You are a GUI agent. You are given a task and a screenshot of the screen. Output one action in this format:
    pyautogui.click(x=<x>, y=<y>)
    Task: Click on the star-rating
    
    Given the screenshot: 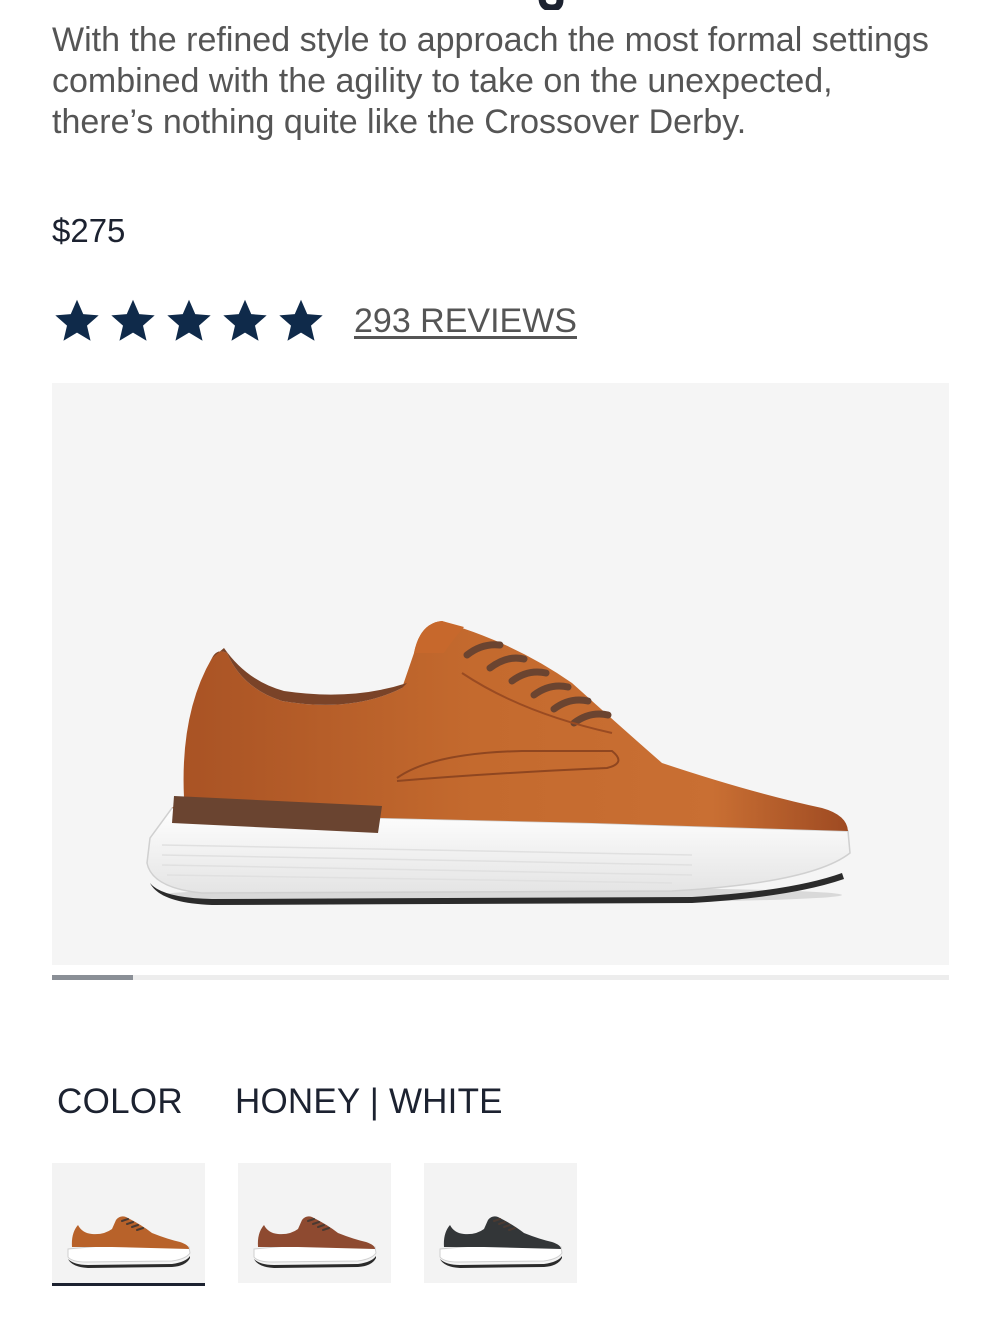 What is the action you would take?
    pyautogui.click(x=192, y=321)
    